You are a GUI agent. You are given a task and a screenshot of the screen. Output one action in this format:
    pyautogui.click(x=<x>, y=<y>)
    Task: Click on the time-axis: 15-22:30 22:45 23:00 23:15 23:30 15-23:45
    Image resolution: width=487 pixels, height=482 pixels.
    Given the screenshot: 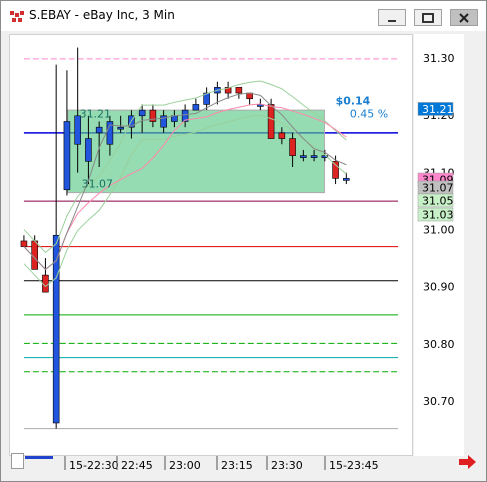 What is the action you would take?
    pyautogui.click(x=211, y=465)
    